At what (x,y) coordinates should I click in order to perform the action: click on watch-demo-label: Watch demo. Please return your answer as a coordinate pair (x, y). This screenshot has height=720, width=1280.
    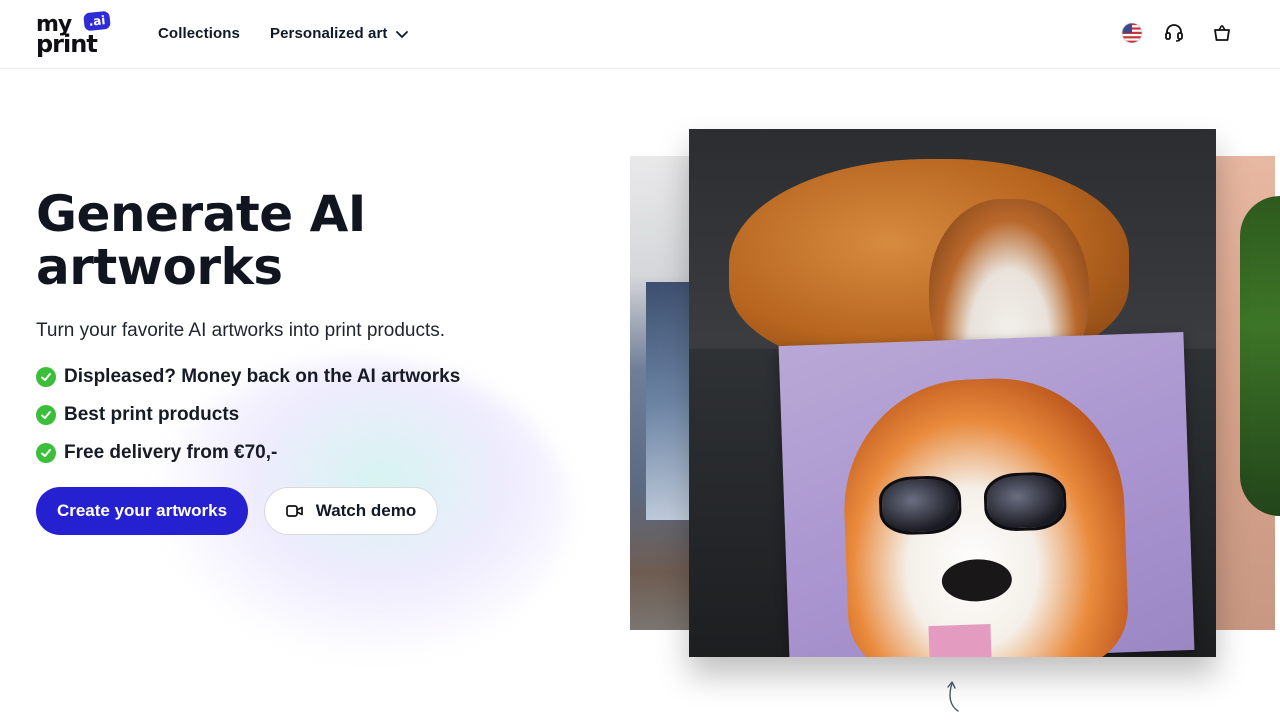
    Looking at the image, I should click on (366, 510).